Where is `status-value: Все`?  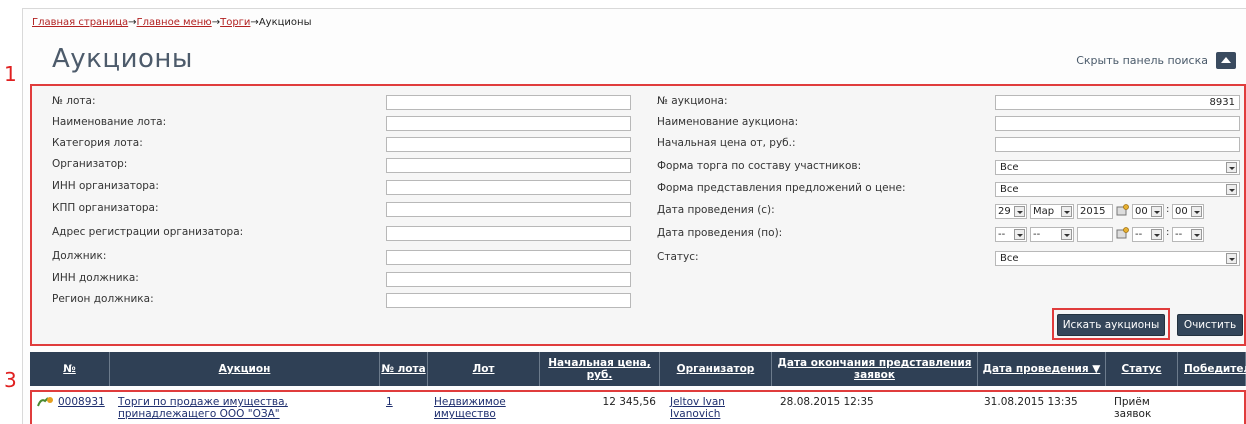 status-value: Все is located at coordinates (1009, 258).